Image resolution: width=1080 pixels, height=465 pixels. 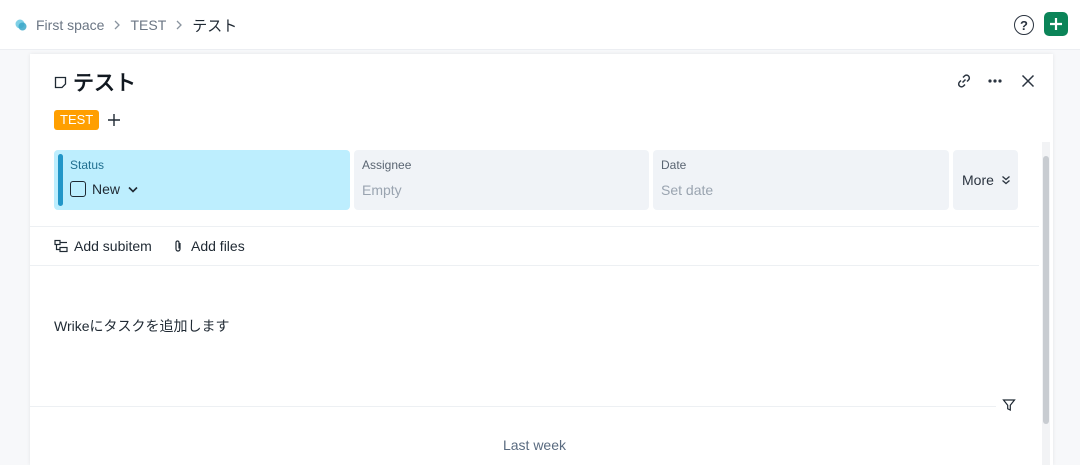 What do you see at coordinates (114, 120) in the screenshot?
I see `add-tag-icon` at bounding box center [114, 120].